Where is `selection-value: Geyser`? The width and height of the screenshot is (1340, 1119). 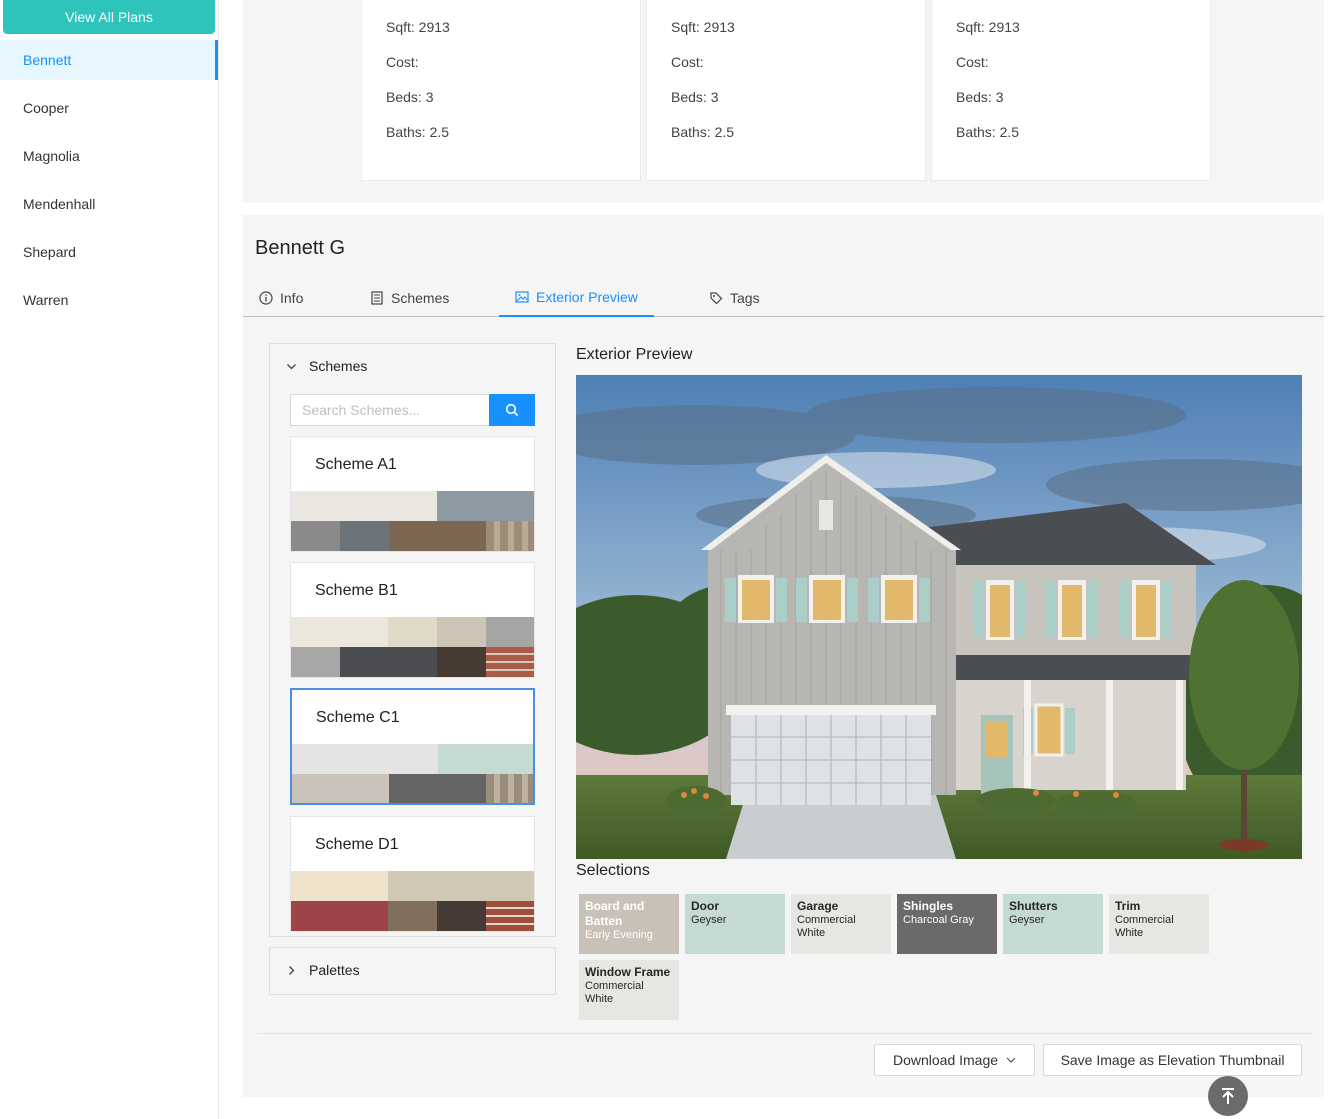 selection-value: Geyser is located at coordinates (709, 920).